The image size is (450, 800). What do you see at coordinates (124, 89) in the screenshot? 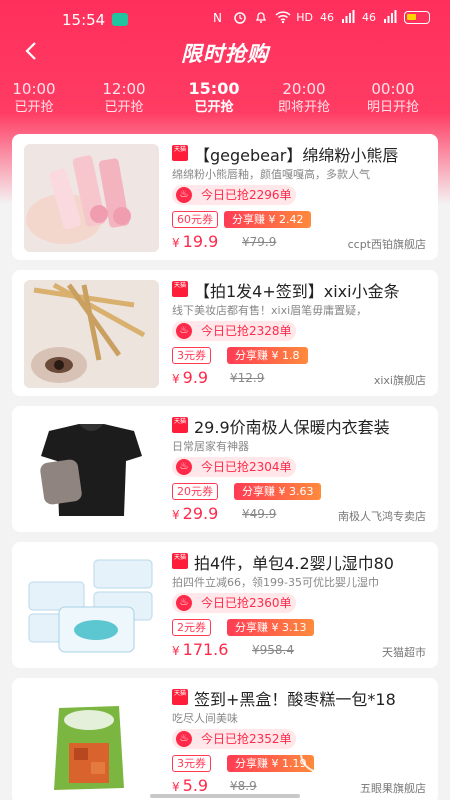
I see `tab-time: 12:00` at bounding box center [124, 89].